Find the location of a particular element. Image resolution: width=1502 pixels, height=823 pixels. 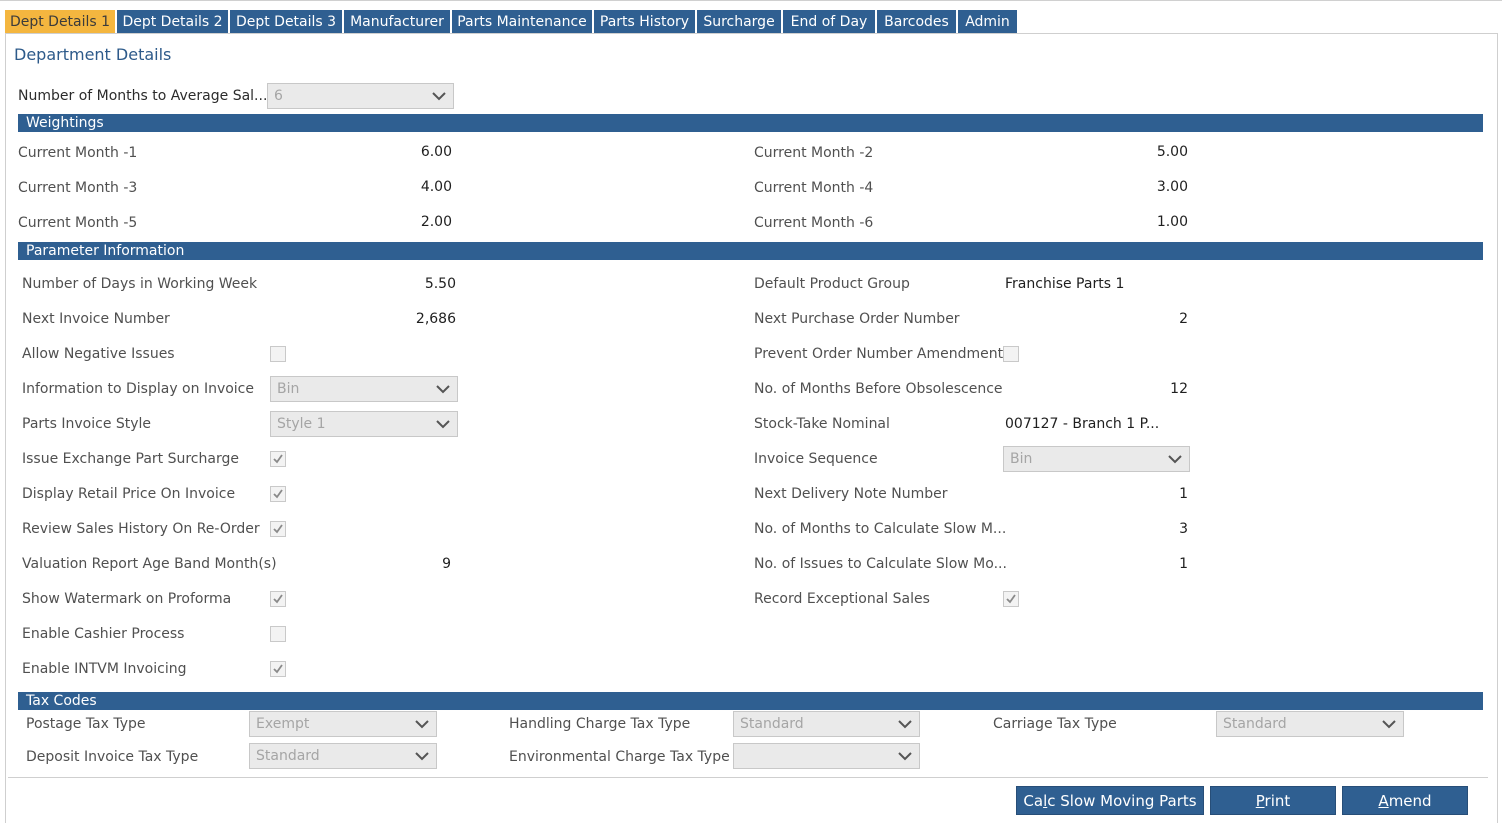

carriage-tax-select: Standard is located at coordinates (1310, 724).